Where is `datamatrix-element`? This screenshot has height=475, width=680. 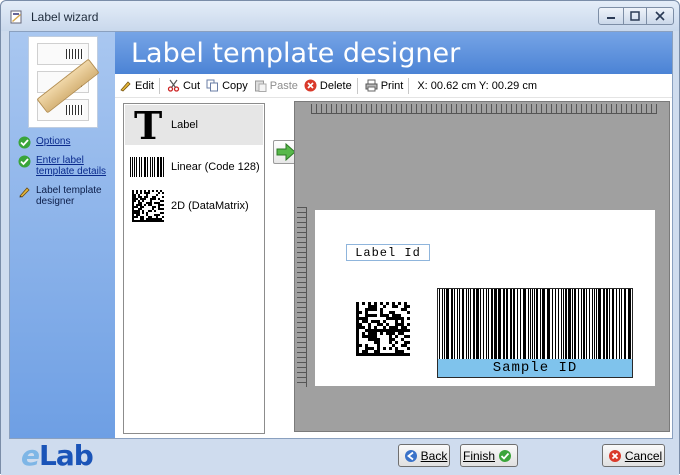 datamatrix-element is located at coordinates (383, 329).